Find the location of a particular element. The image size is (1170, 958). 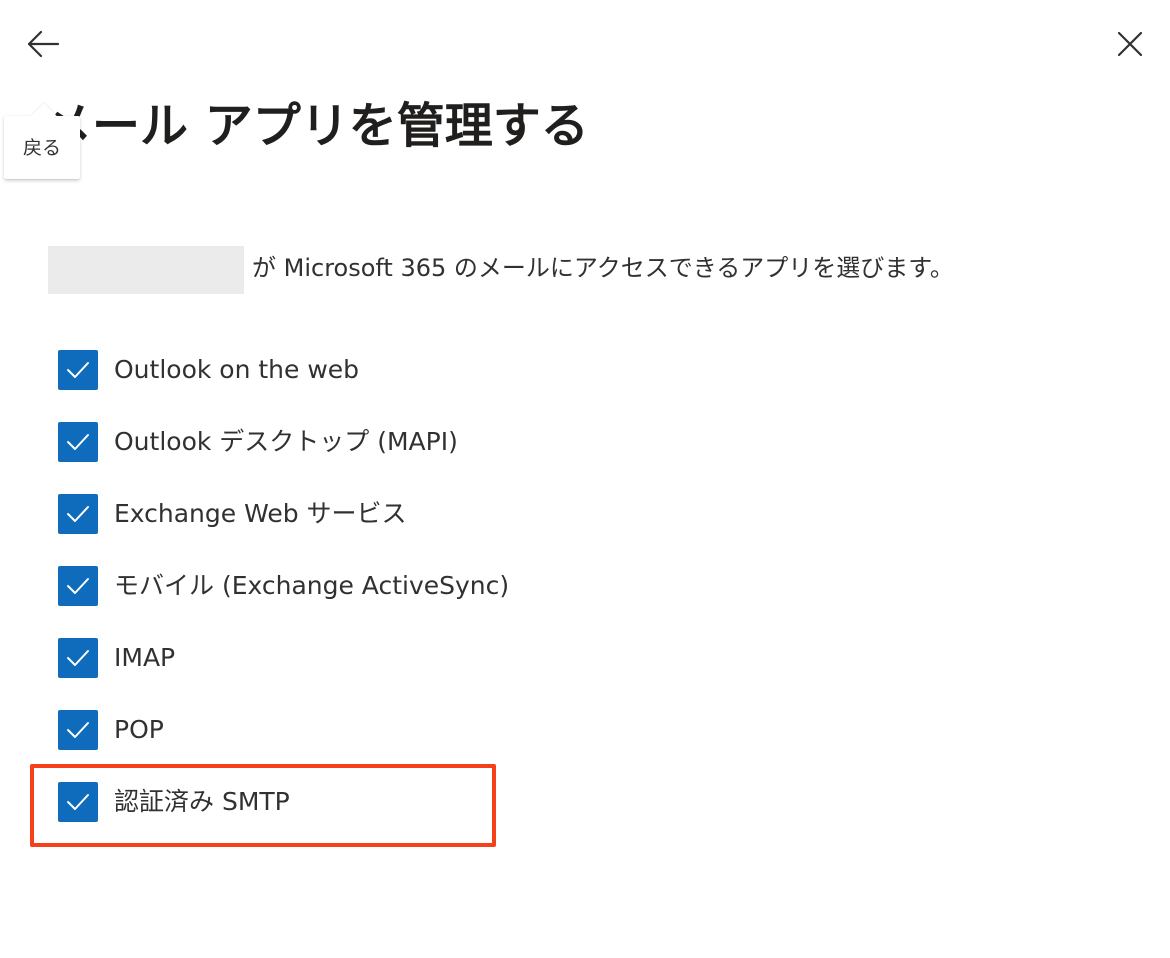

close-icon is located at coordinates (1130, 44).